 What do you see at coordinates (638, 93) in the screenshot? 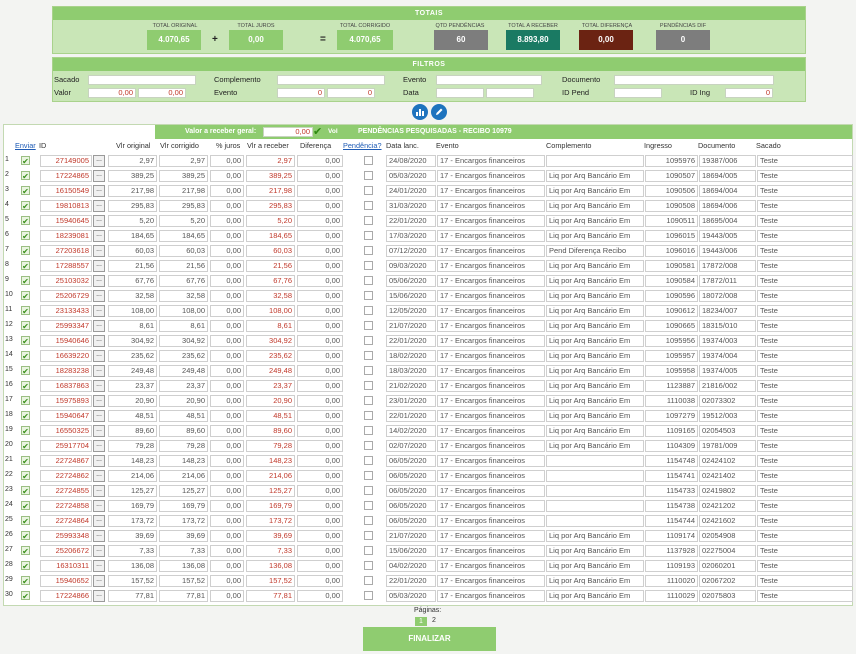
I see `id-pend-input` at bounding box center [638, 93].